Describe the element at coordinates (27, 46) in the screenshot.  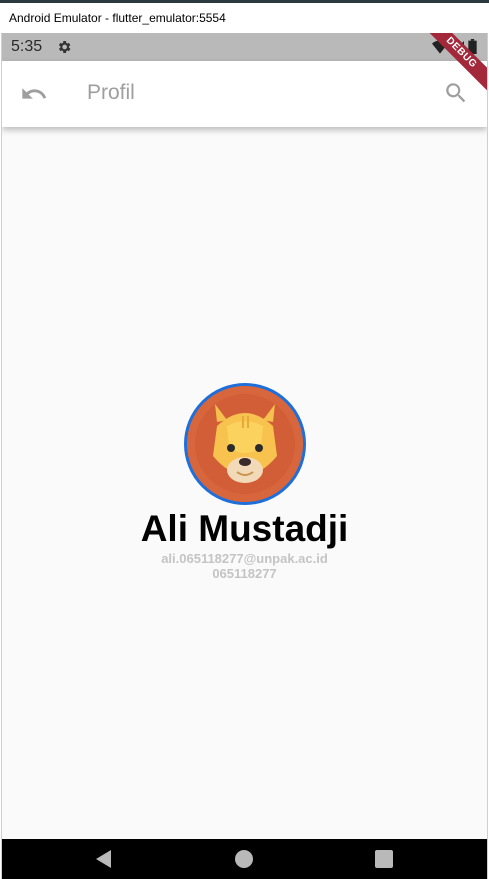
I see `status-time: 5:35` at that location.